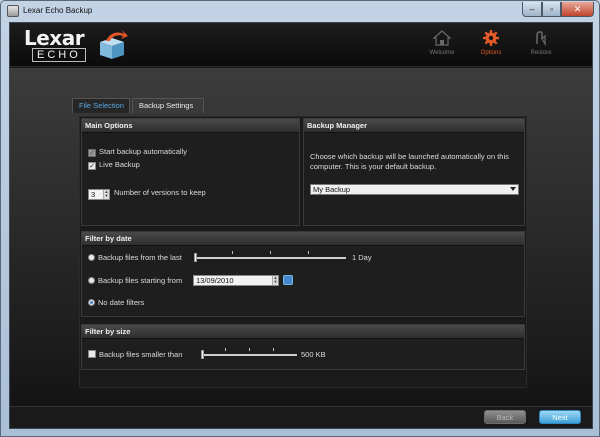  I want to click on versions-label: Number of versions to keep, so click(160, 192).